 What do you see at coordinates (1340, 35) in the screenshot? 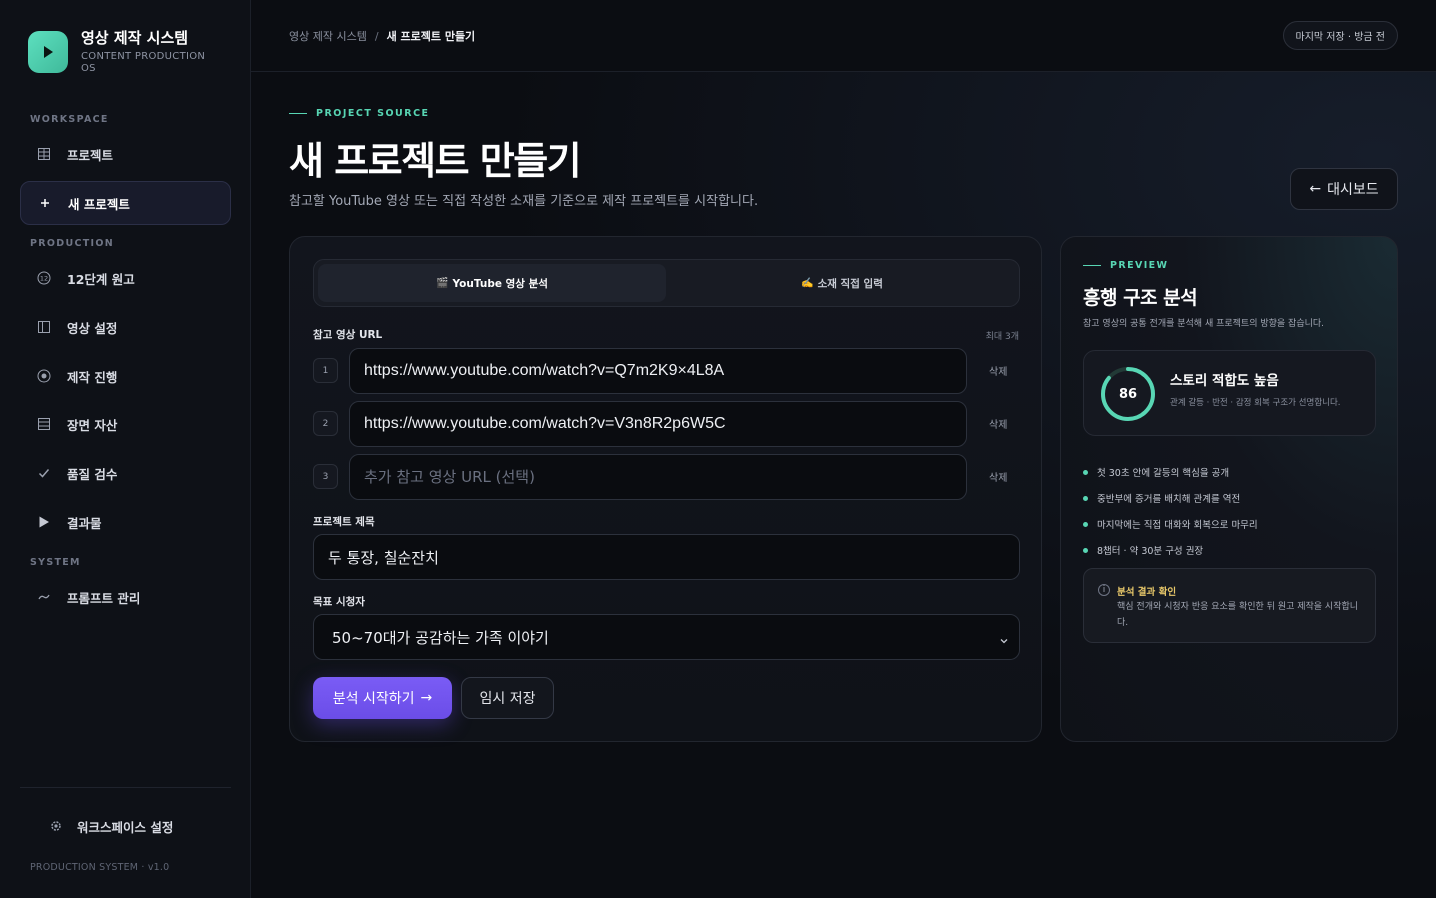
I see `save-status-badge: 마지막 저장 · 방금 전` at bounding box center [1340, 35].